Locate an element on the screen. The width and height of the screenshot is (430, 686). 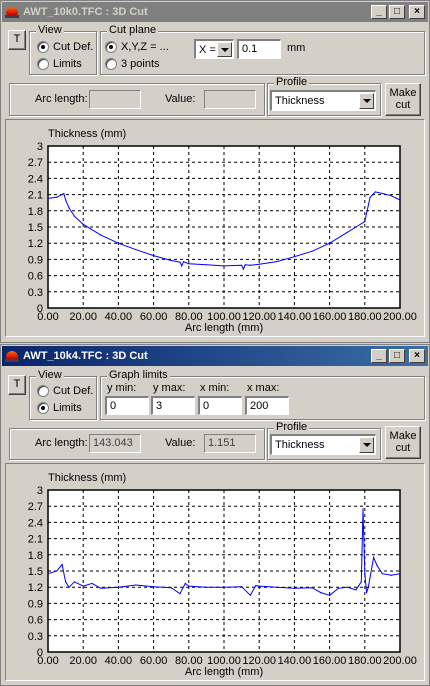
arc-length-readout is located at coordinates (115, 99).